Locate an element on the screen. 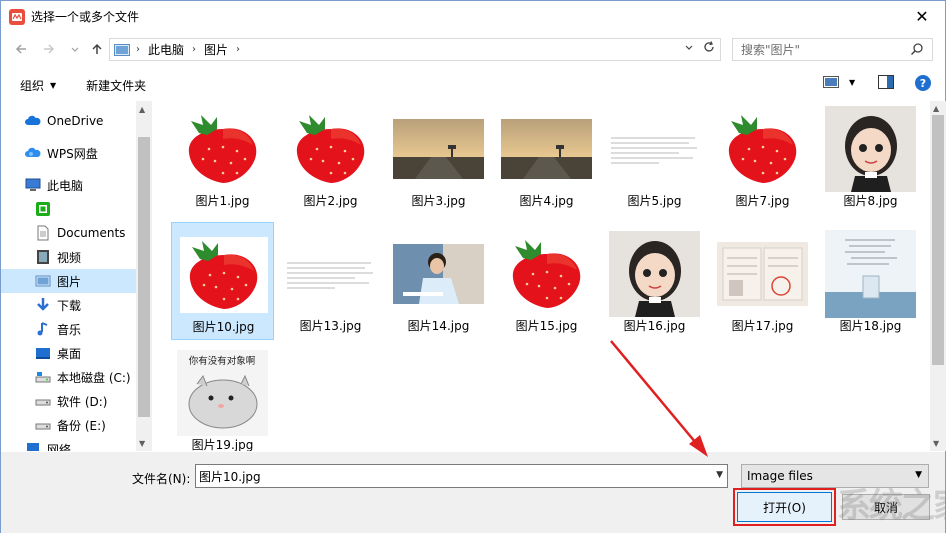  sidebar-item-onedrive: OneDrive is located at coordinates (76, 121).